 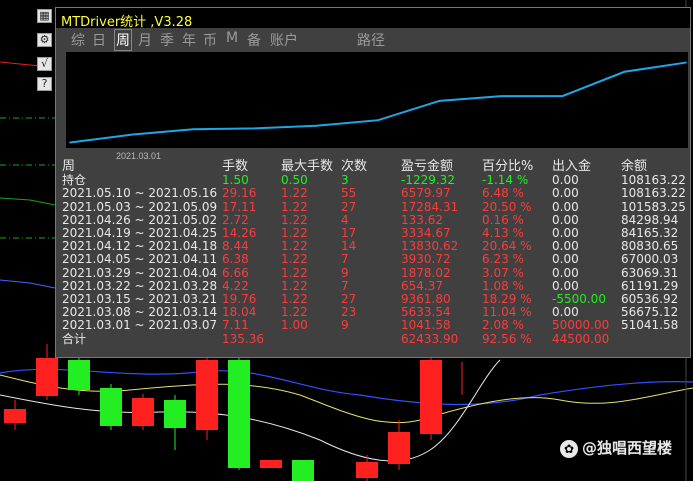 I want to click on lots-cell: 2.72, so click(x=235, y=219).